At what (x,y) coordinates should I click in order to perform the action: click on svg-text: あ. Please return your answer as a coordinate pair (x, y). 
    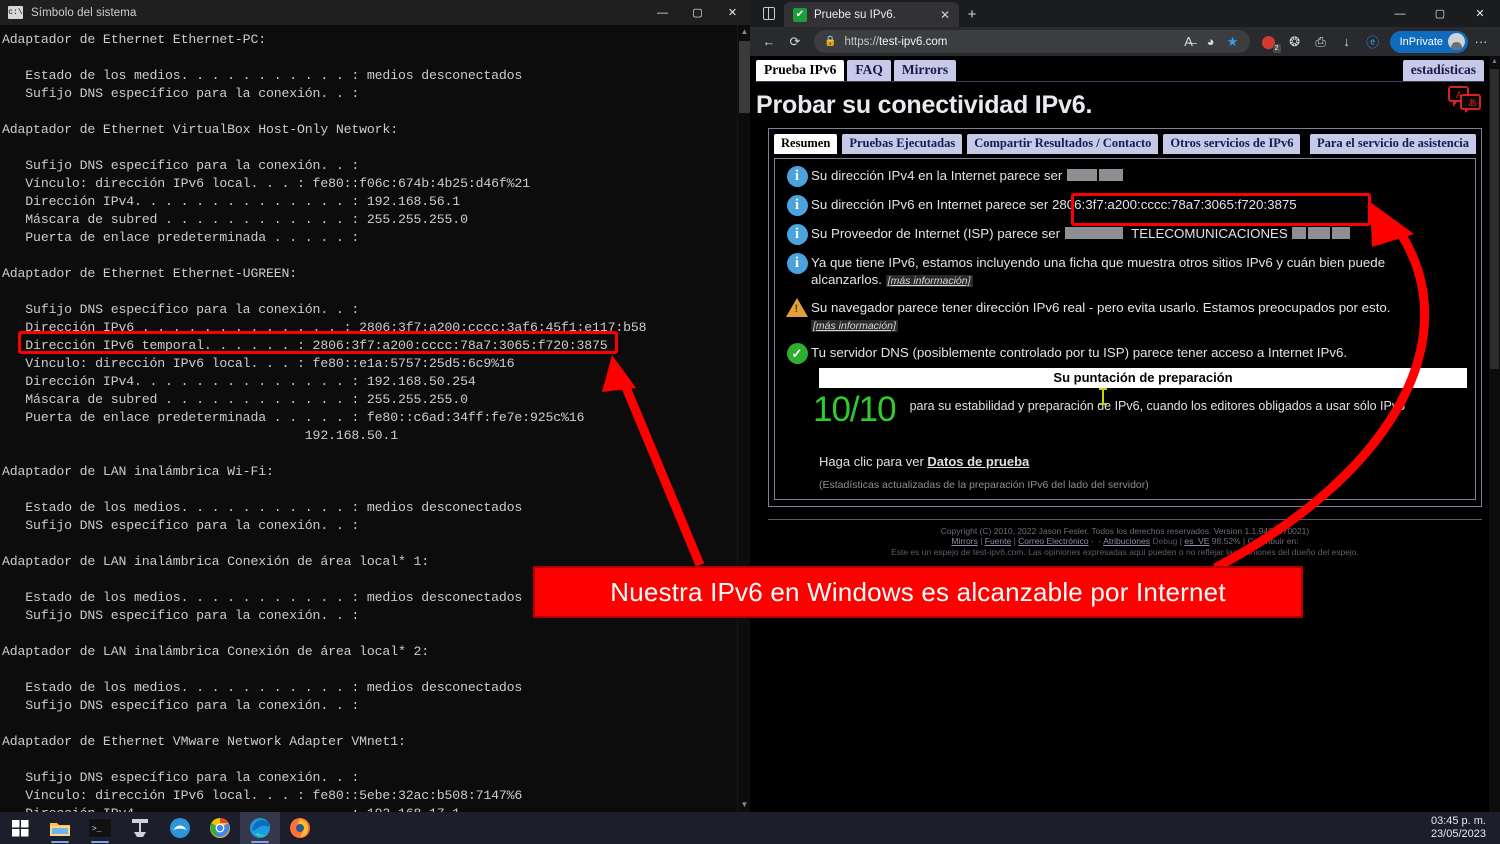
    Looking at the image, I should click on (1472, 103).